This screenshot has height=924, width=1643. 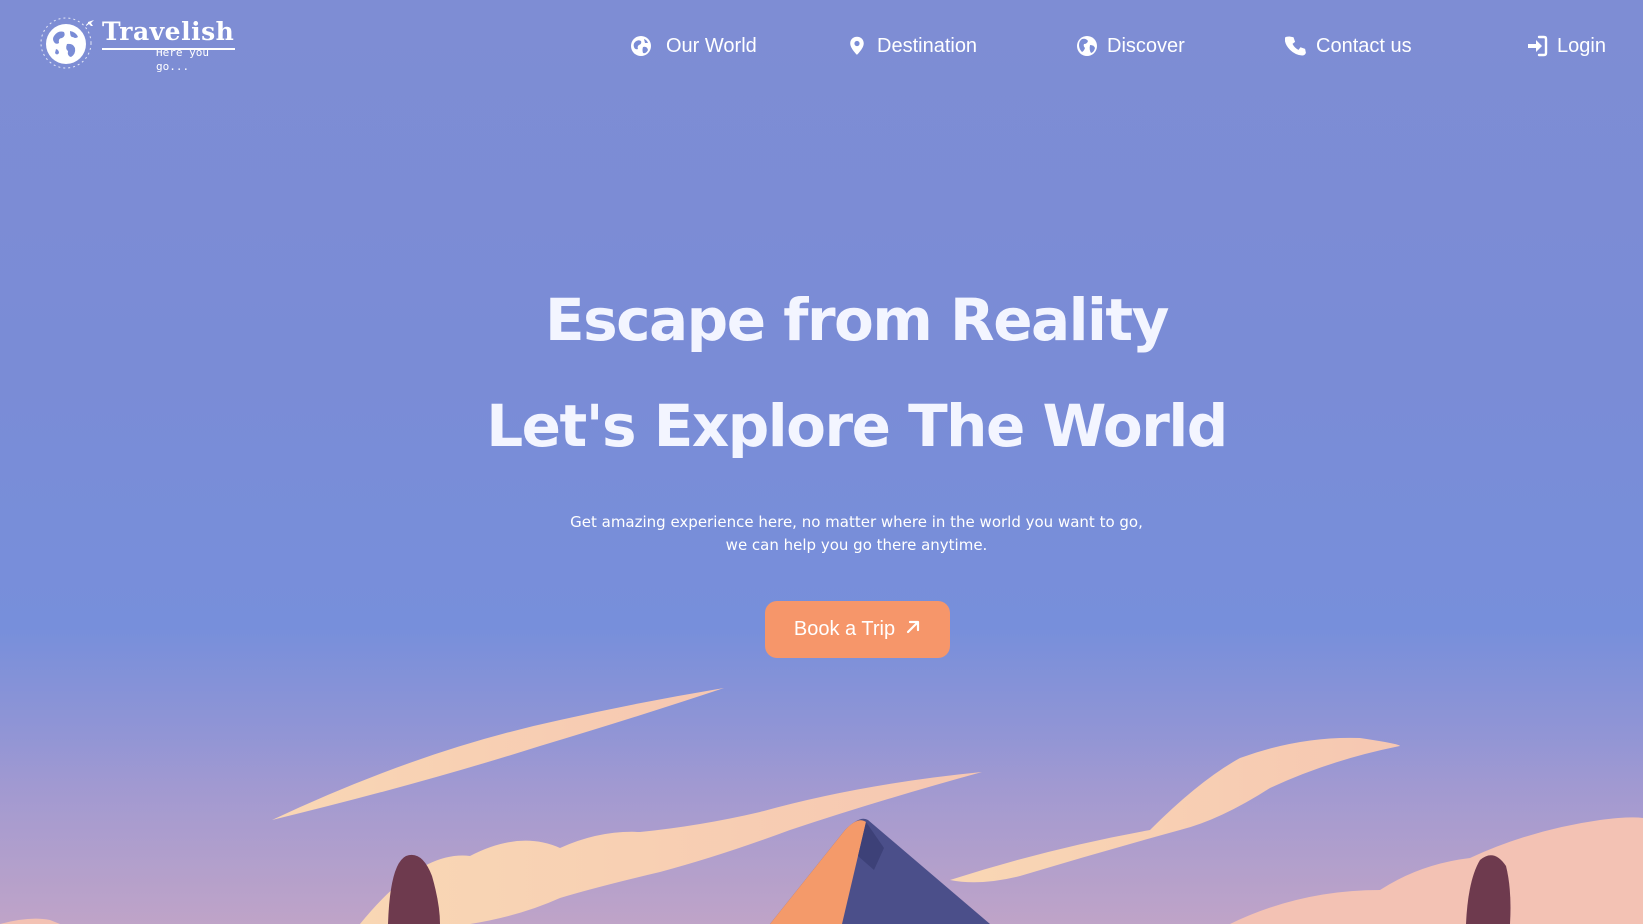 What do you see at coordinates (857, 426) in the screenshot?
I see `hero-title-line2: Let's Explore The World` at bounding box center [857, 426].